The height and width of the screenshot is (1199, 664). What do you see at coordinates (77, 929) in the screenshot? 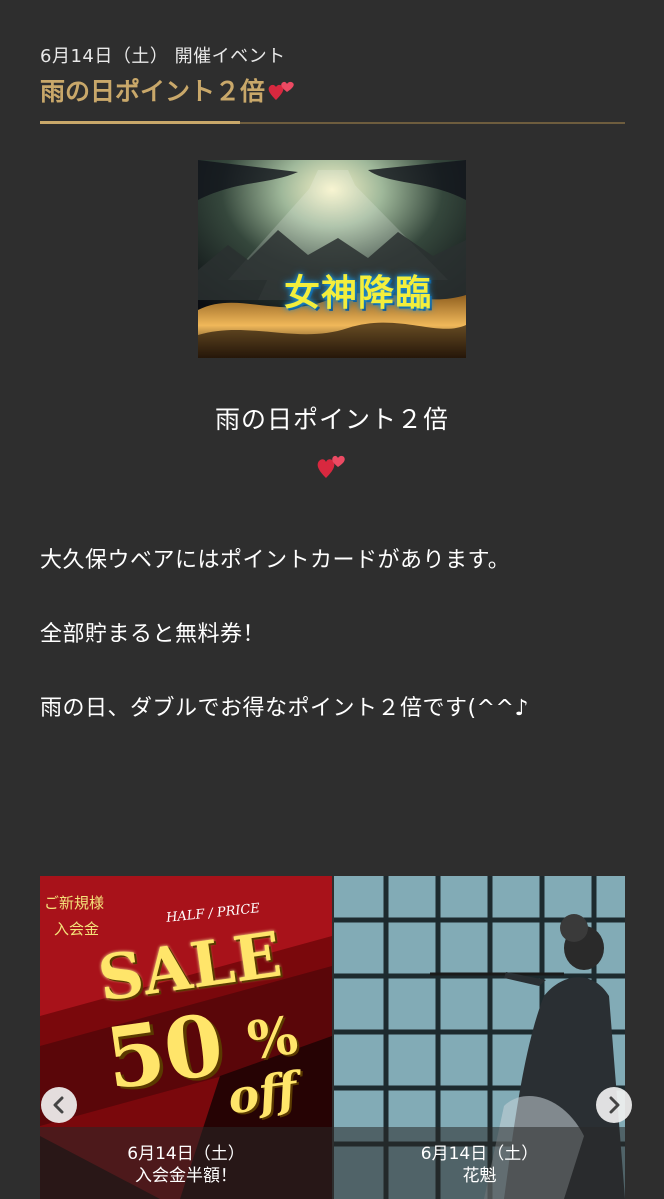
I see `sale-corner-text-2: 入会金` at bounding box center [77, 929].